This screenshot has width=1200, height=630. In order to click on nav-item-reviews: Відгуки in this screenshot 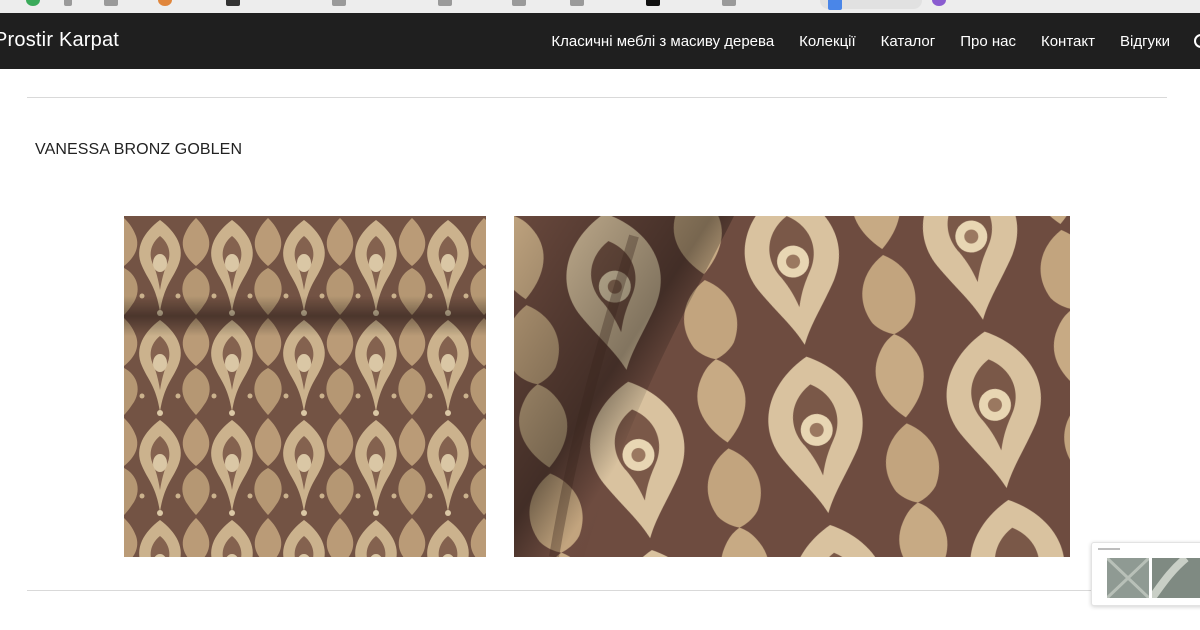, I will do `click(1145, 41)`.